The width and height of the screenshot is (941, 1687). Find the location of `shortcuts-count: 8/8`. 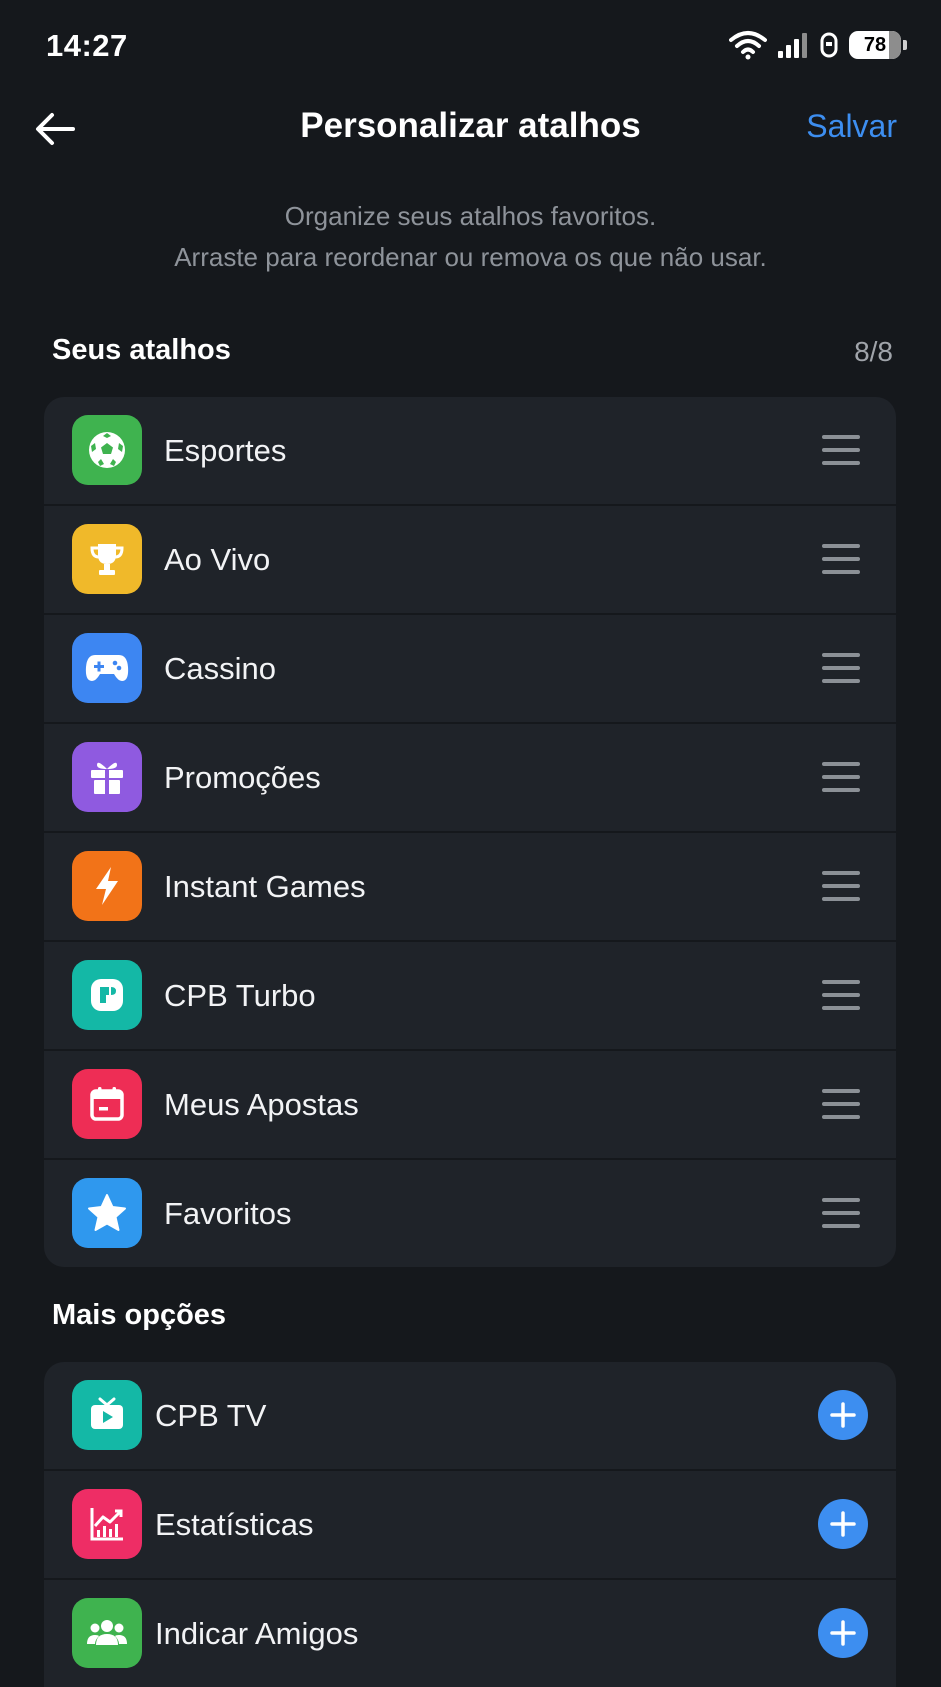

shortcuts-count: 8/8 is located at coordinates (873, 351).